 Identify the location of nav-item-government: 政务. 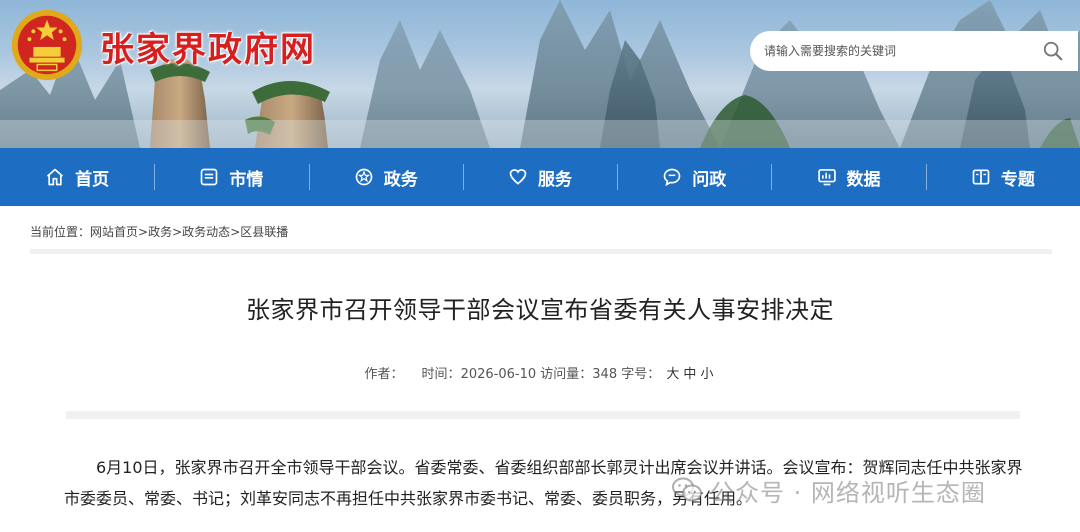
(385, 177).